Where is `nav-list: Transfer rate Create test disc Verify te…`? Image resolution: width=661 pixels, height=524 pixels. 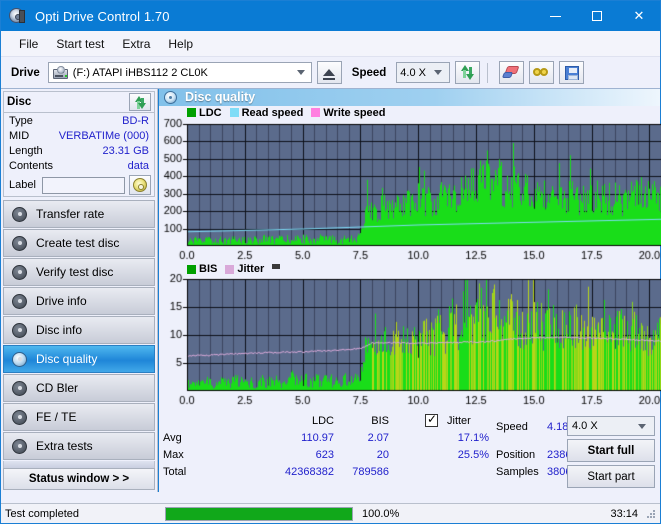
nav-list: Transfer rate Create test disc Verify te… is located at coordinates (79, 330).